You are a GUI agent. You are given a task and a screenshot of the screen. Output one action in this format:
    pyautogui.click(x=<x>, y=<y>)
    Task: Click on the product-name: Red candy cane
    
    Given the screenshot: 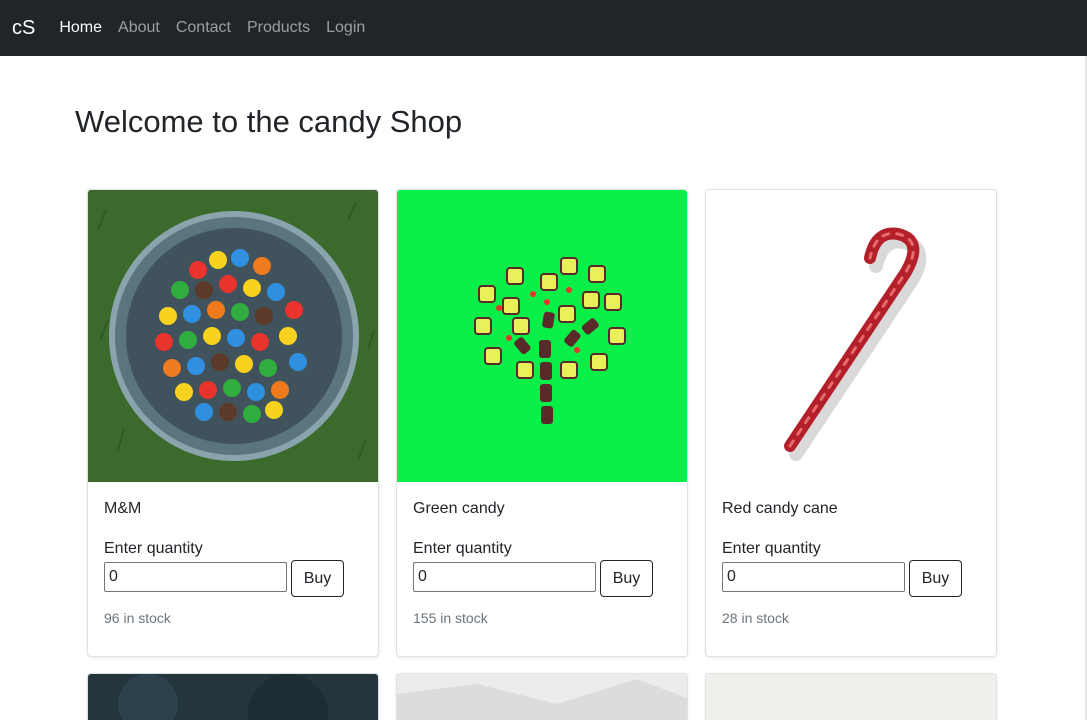 What is the action you would take?
    pyautogui.click(x=780, y=508)
    